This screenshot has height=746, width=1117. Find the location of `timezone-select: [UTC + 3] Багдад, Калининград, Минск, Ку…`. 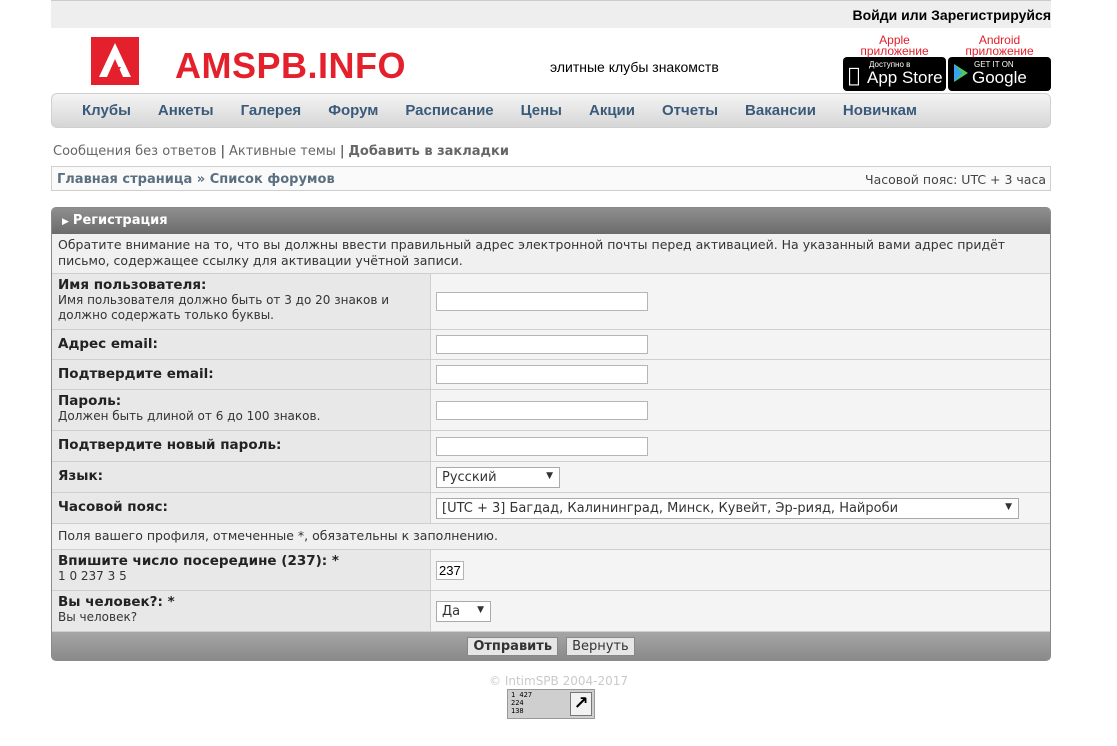

timezone-select: [UTC + 3] Багдад, Калининград, Минск, Ку… is located at coordinates (727, 508).